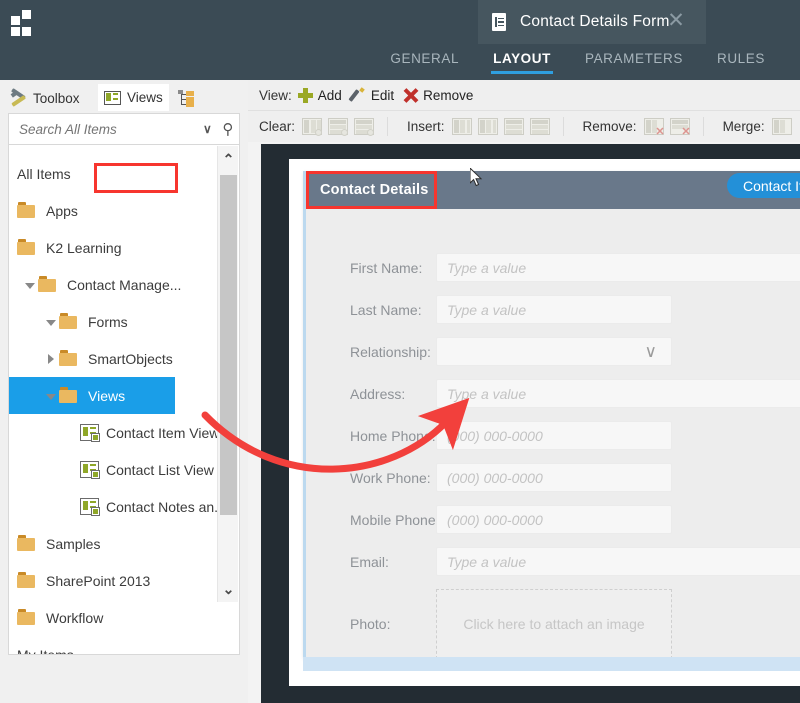 This screenshot has width=800, height=703. I want to click on photo-attachment-label: Click here to attach an image, so click(554, 624).